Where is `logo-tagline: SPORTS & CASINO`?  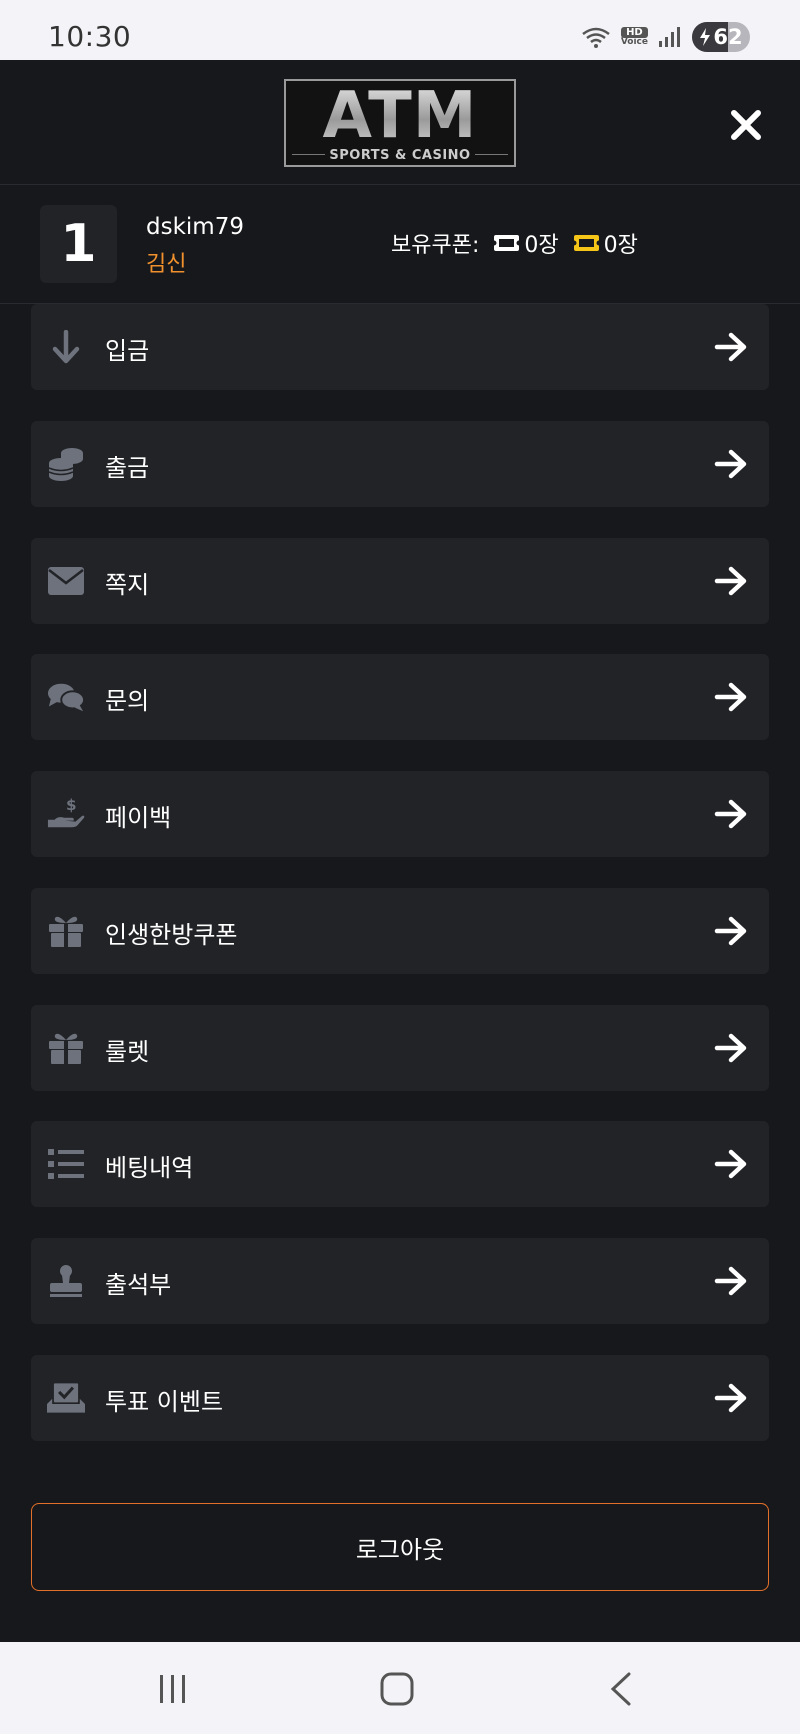
logo-tagline: SPORTS & CASINO is located at coordinates (400, 155).